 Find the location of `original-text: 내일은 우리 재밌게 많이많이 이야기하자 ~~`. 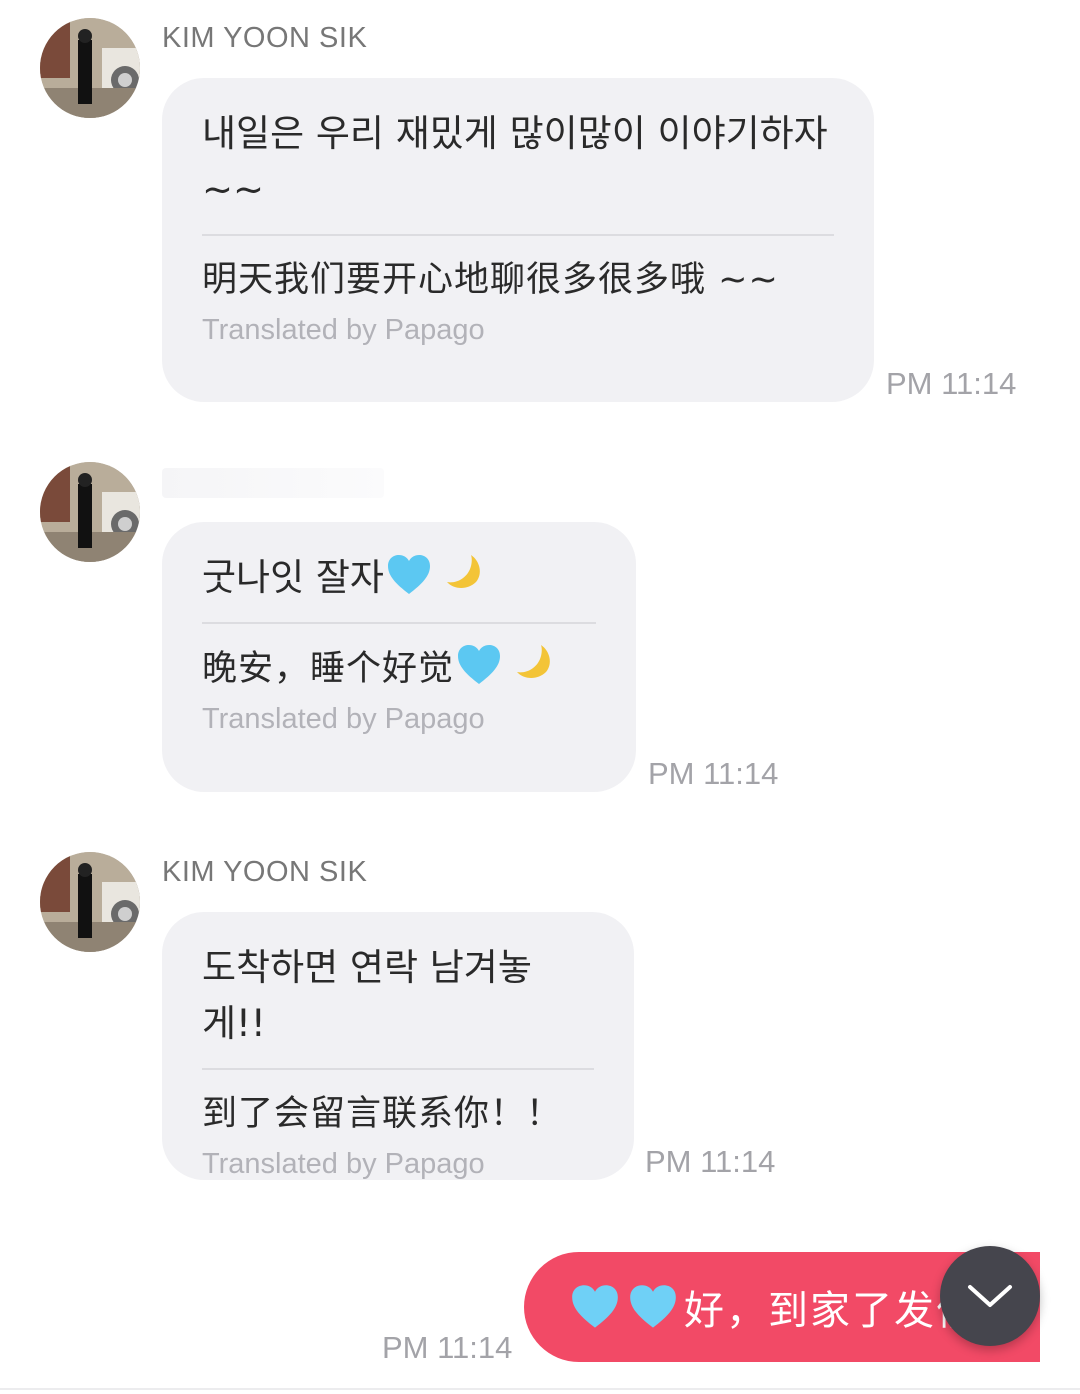

original-text: 내일은 우리 재밌게 많이많이 이야기하자 ~~ is located at coordinates (515, 161).